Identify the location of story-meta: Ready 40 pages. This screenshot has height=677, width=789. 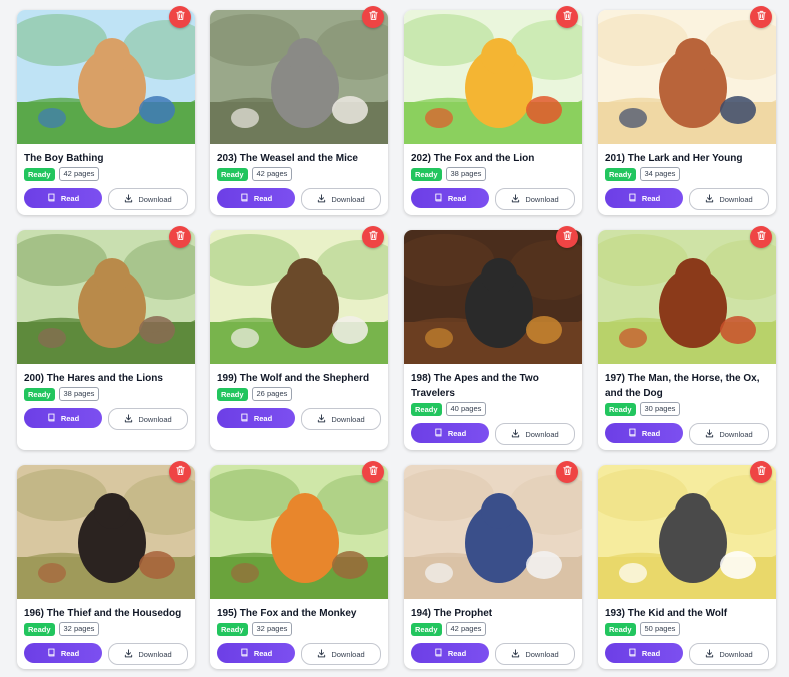
(449, 409).